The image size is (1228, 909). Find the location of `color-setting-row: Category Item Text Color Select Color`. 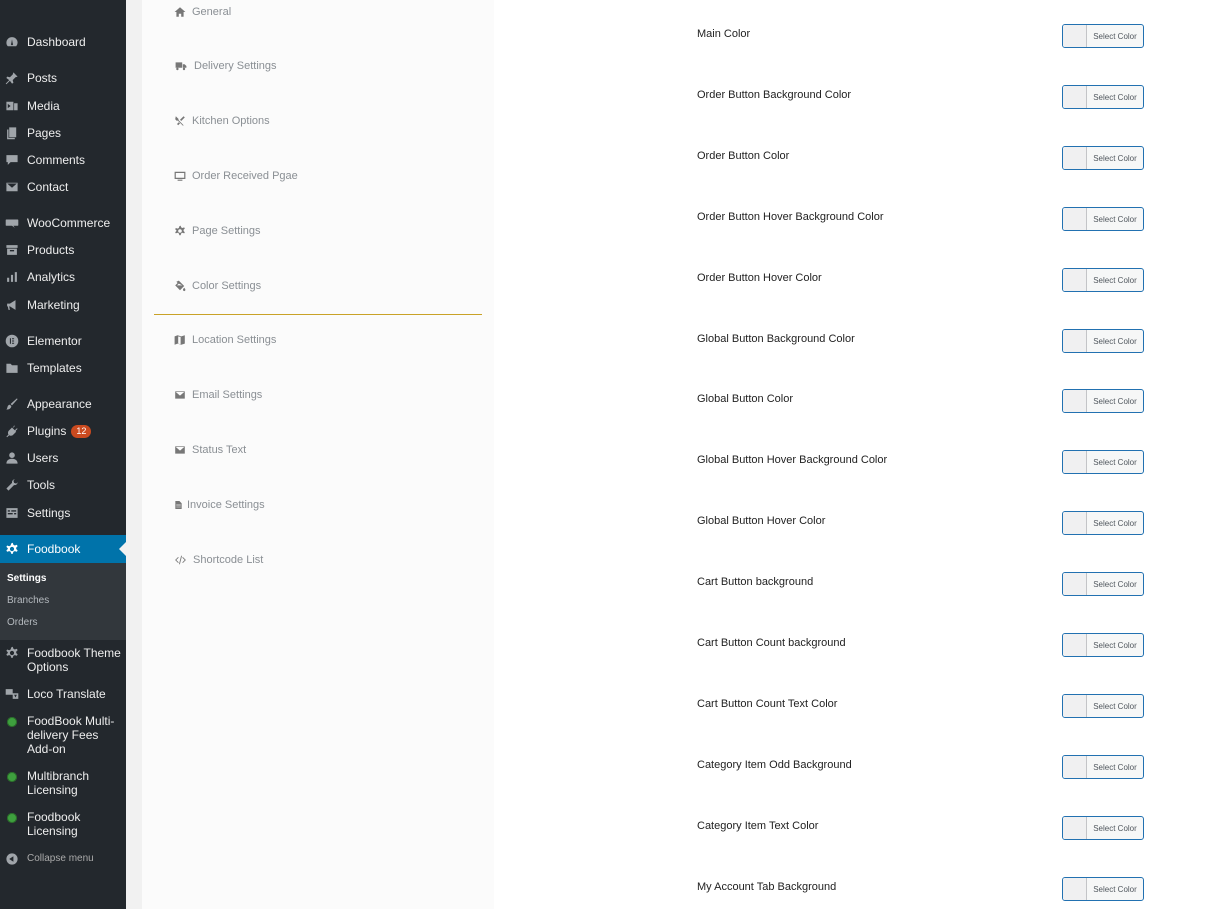

color-setting-row: Category Item Text Color Select Color is located at coordinates (861, 828).